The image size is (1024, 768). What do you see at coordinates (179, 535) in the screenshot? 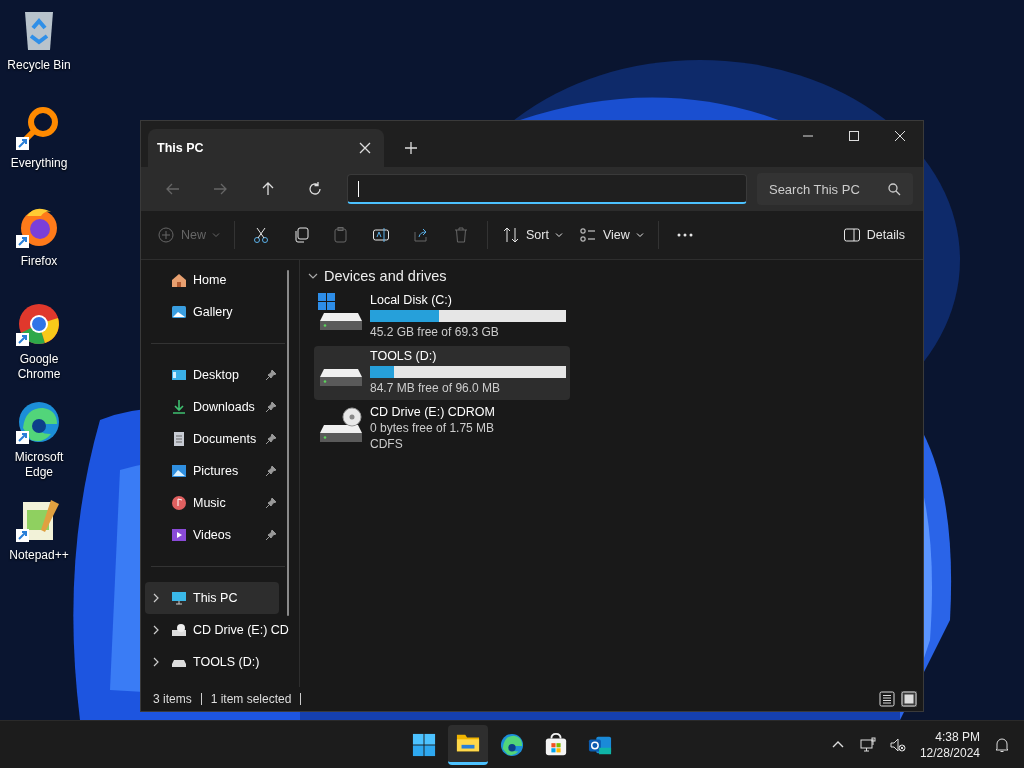
I see `videos-icon` at bounding box center [179, 535].